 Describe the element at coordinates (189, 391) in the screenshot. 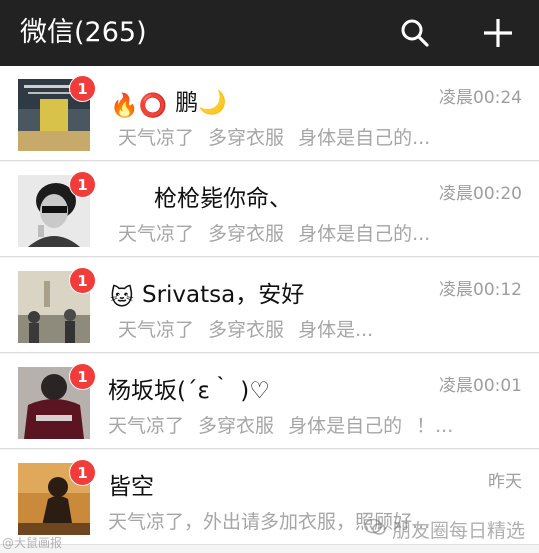

I see `chat-name: 杨坂坂(´ε｀ )♡` at that location.